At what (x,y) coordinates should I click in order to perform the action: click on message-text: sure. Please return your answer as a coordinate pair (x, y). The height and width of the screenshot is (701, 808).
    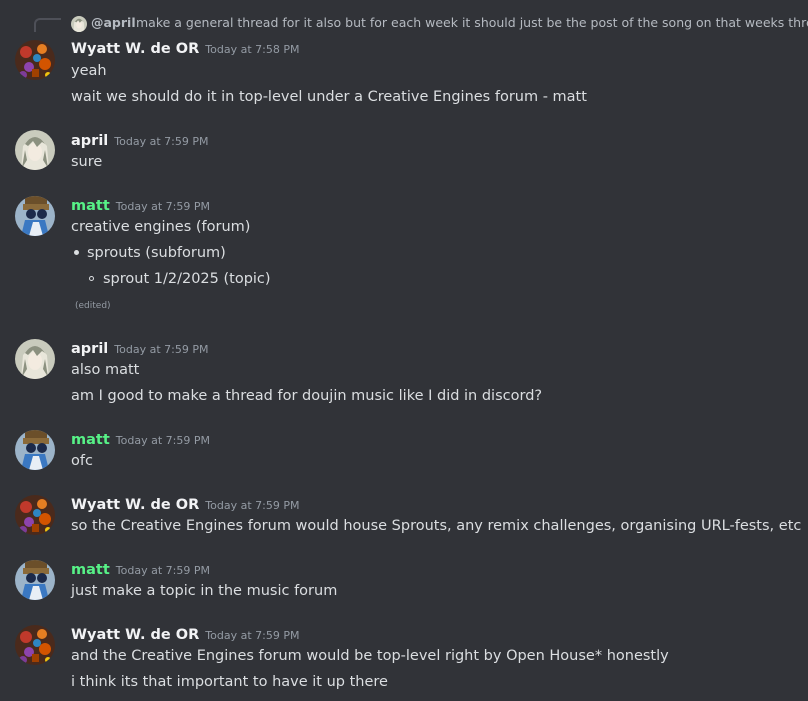
    Looking at the image, I should click on (87, 162).